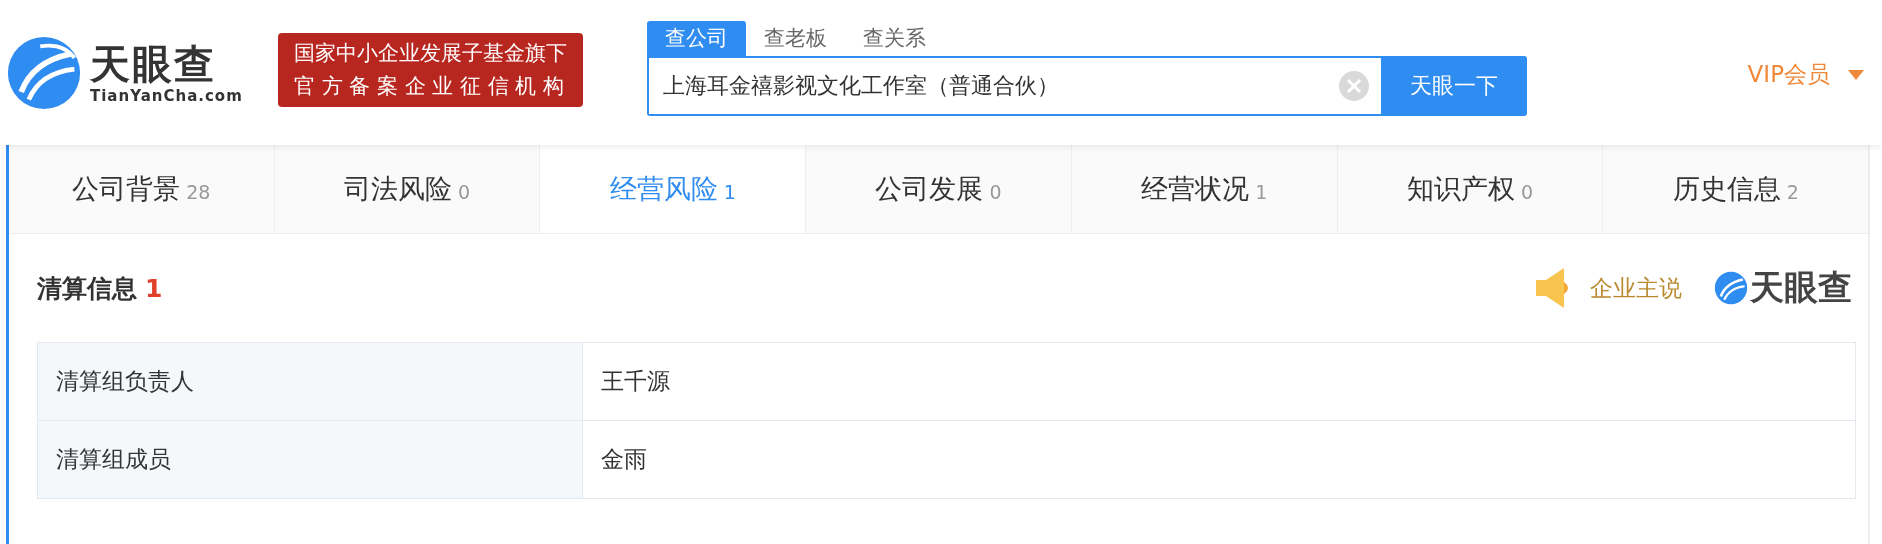  Describe the element at coordinates (142, 189) in the screenshot. I see `nav-tab: 公司背景 28` at that location.